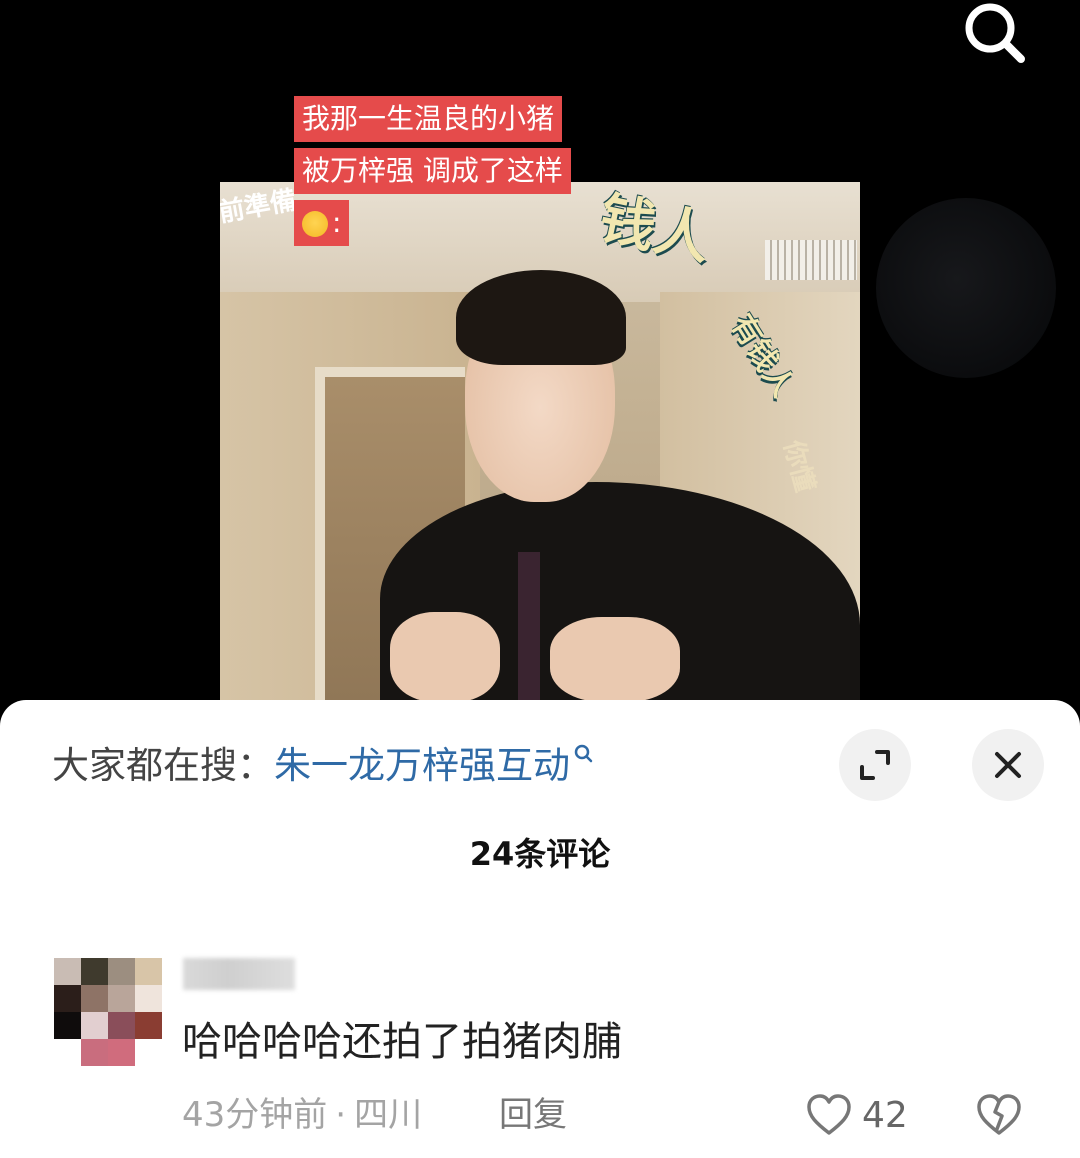  I want to click on video-caption: 我那一生温良的小猪 被万梓强 调成了这样 :, so click(432, 171).